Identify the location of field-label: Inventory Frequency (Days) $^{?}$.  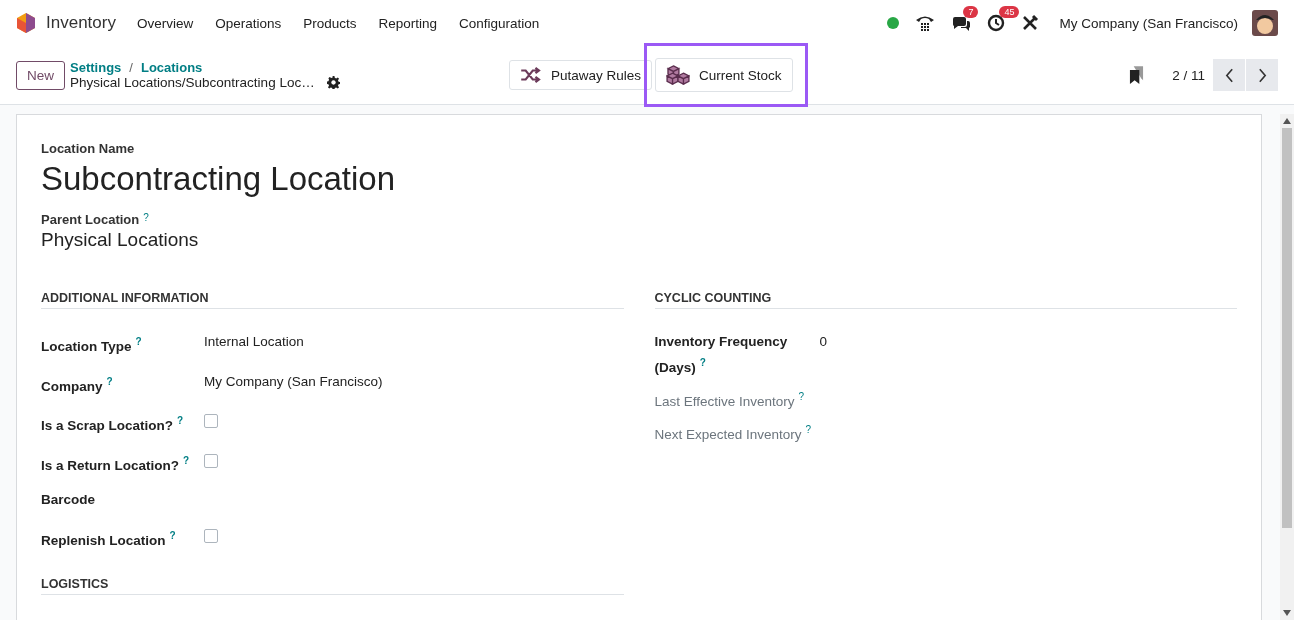
(721, 355).